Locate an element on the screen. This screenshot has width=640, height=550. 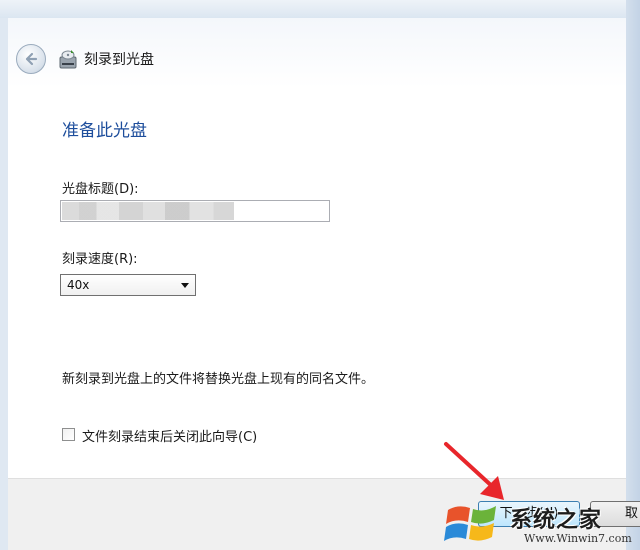
burn-speed-label: 刻录速度(R): is located at coordinates (100, 259).